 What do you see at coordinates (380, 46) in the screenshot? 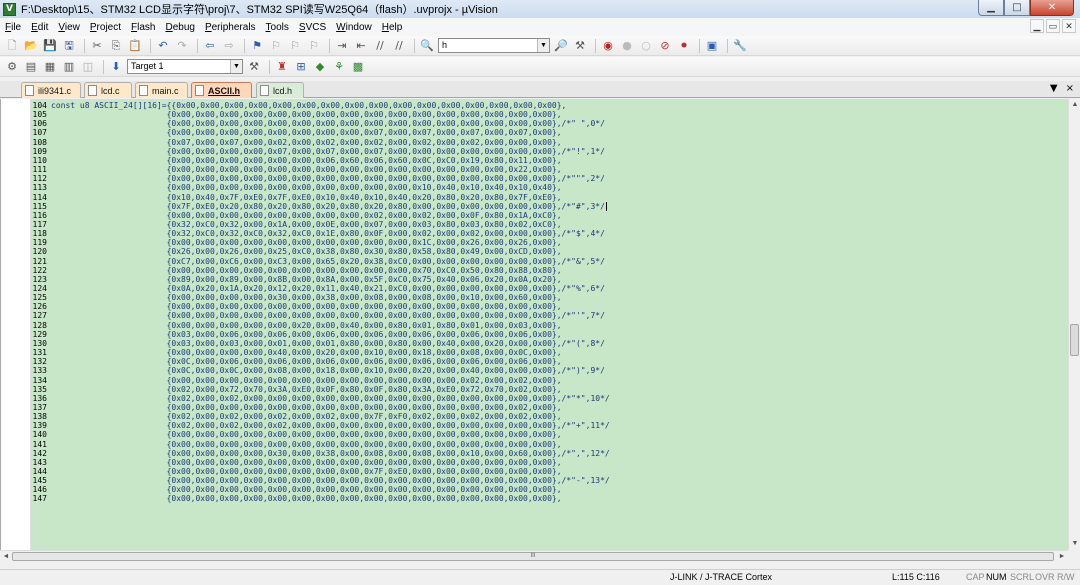
I see `comment-icon: //` at bounding box center [380, 46].